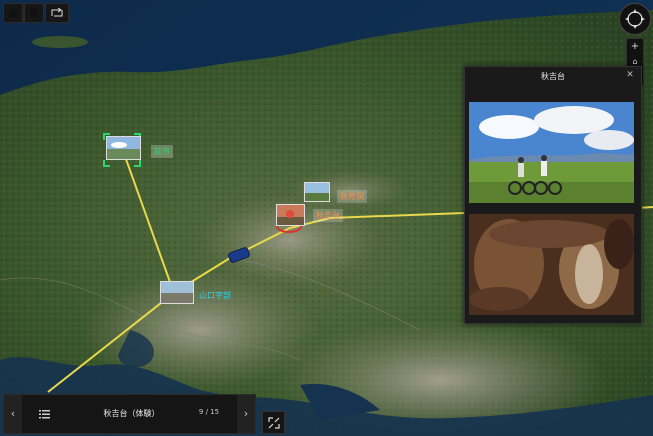  What do you see at coordinates (553, 76) in the screenshot?
I see `panel-title: 秋吉台` at bounding box center [553, 76].